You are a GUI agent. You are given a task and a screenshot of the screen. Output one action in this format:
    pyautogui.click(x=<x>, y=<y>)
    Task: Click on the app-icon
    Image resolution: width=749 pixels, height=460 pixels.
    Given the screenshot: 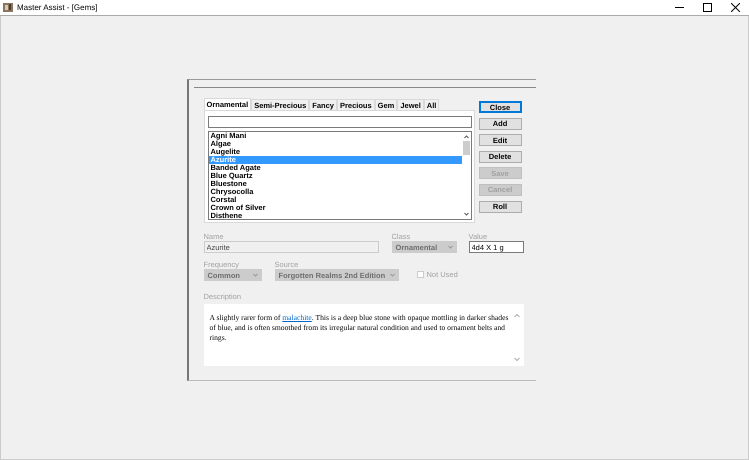 What is the action you would take?
    pyautogui.click(x=8, y=7)
    